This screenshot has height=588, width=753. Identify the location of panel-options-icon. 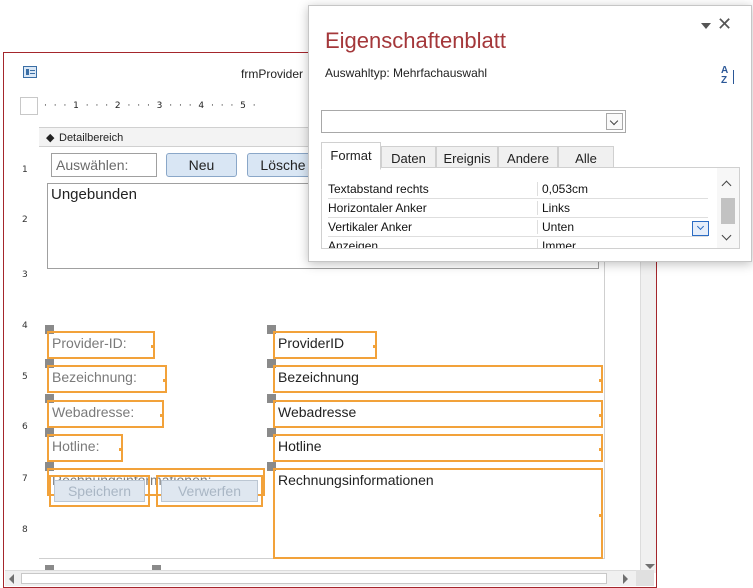
(706, 26).